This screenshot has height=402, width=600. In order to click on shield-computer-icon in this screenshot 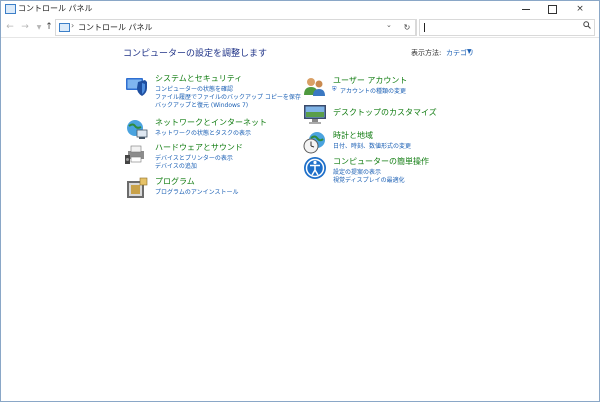, I will do `click(136, 87)`.